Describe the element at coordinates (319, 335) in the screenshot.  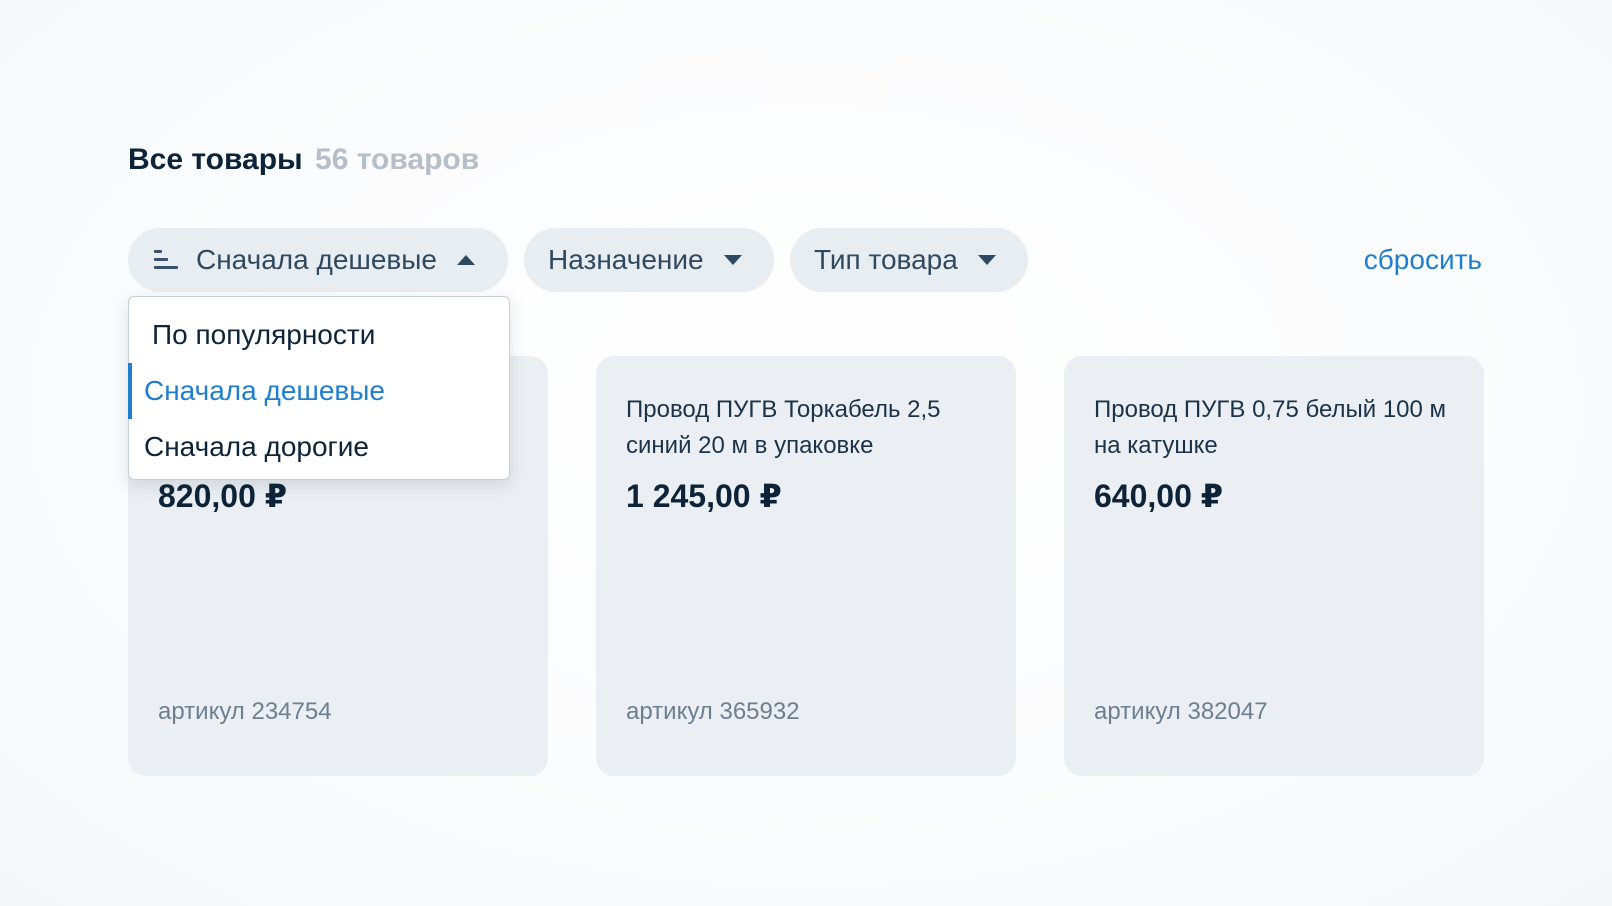
I see `sort-option-popularity: По популярности` at that location.